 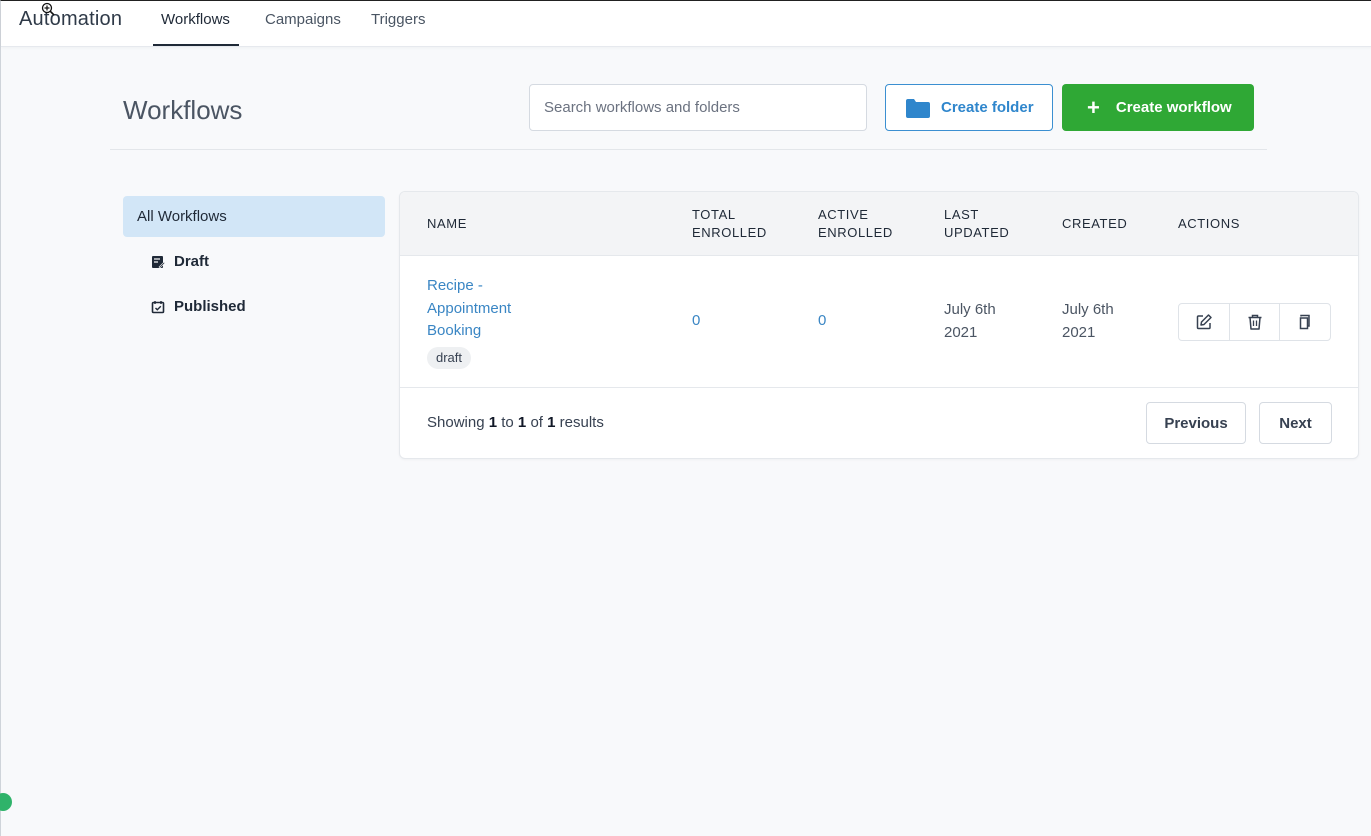 What do you see at coordinates (158, 262) in the screenshot?
I see `draft-icon` at bounding box center [158, 262].